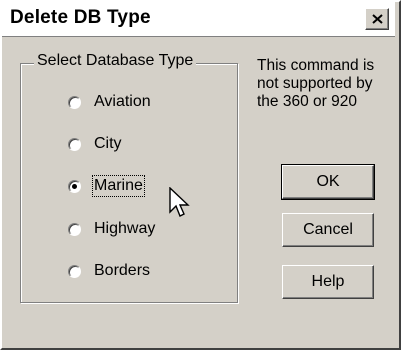 This screenshot has width=401, height=350. Describe the element at coordinates (307, 101) in the screenshot. I see `note-line: the 360 or 920` at that location.